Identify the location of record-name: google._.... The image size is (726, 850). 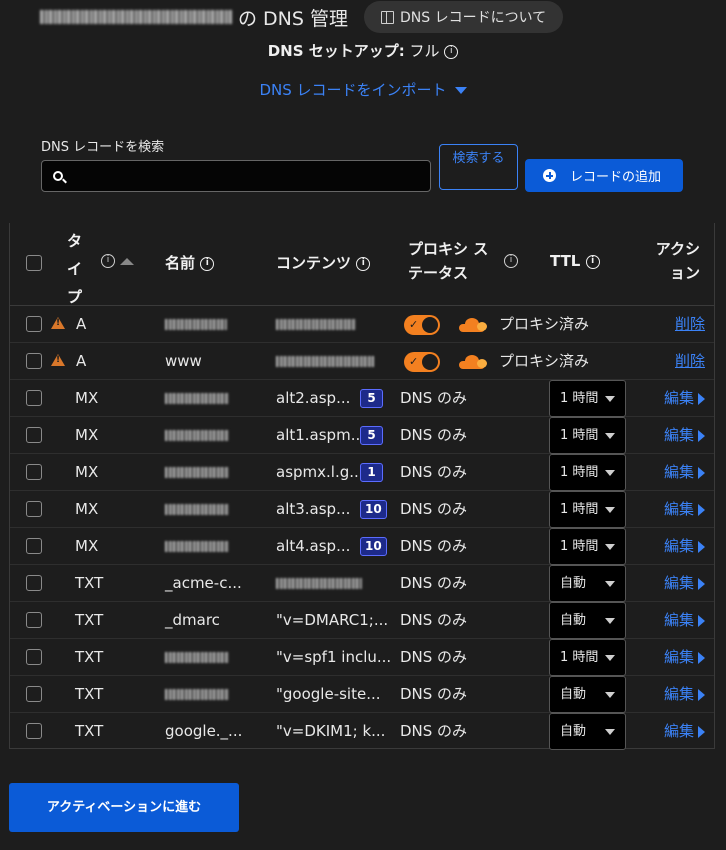
(204, 731).